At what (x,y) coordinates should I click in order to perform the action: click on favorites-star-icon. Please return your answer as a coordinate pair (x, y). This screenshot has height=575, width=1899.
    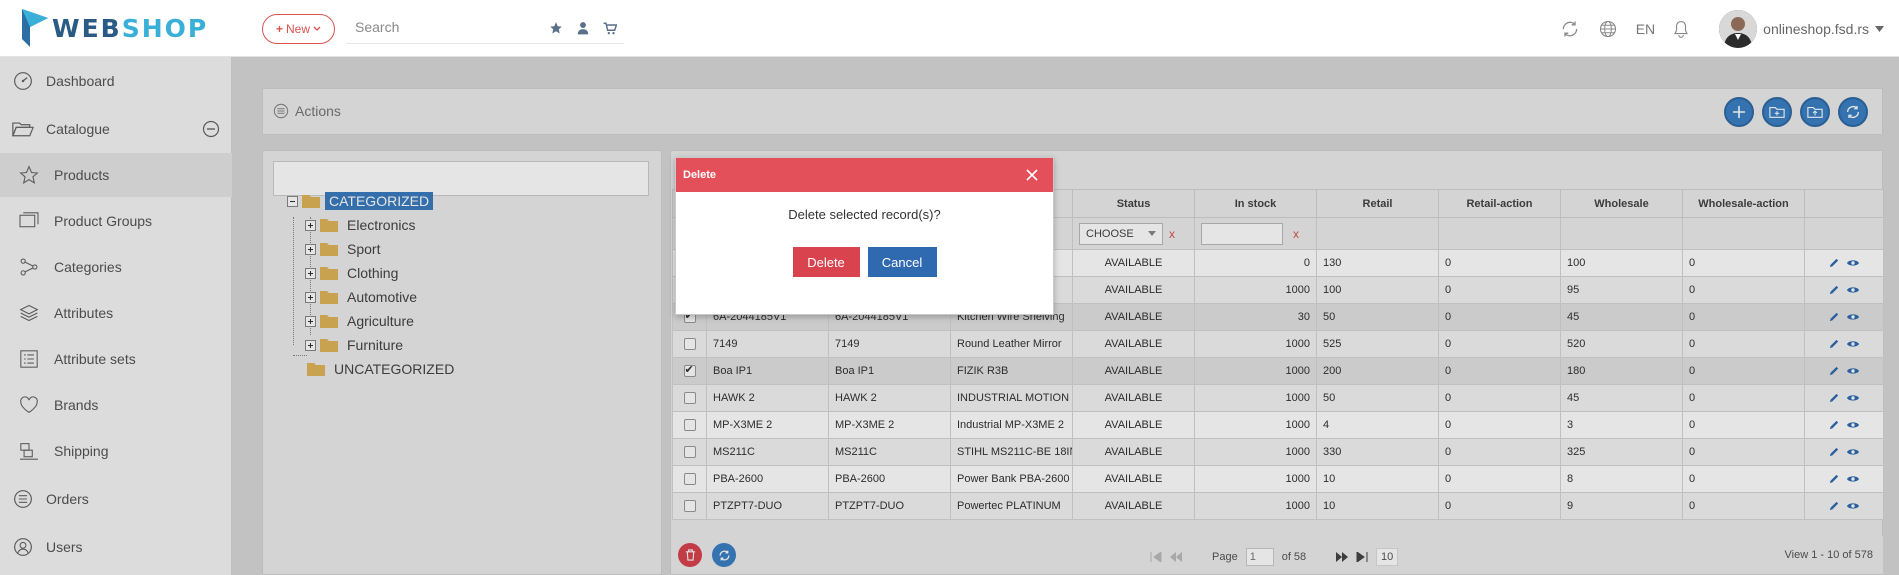
    Looking at the image, I should click on (556, 28).